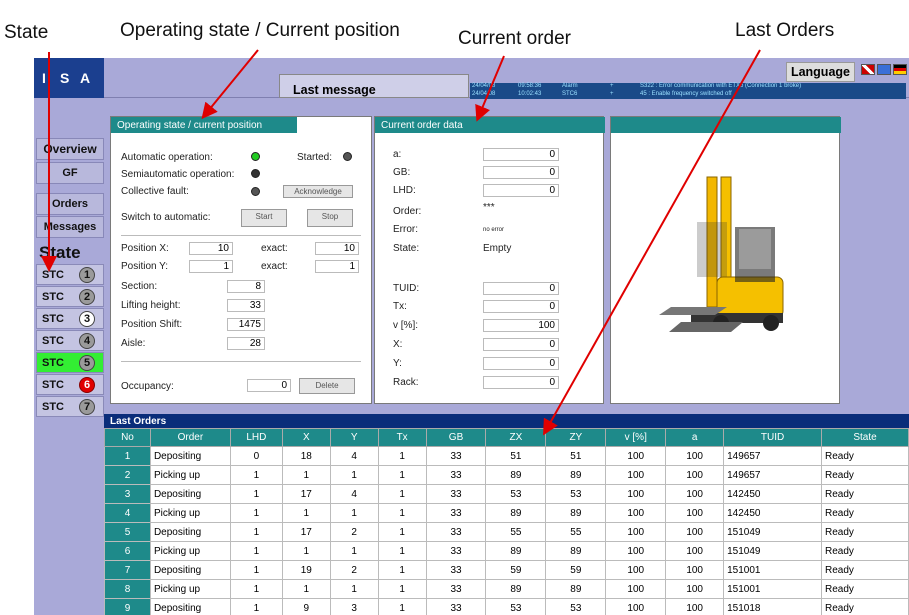 The width and height of the screenshot is (909, 615). What do you see at coordinates (772, 551) in the screenshot?
I see `table-cell: 151049` at bounding box center [772, 551].